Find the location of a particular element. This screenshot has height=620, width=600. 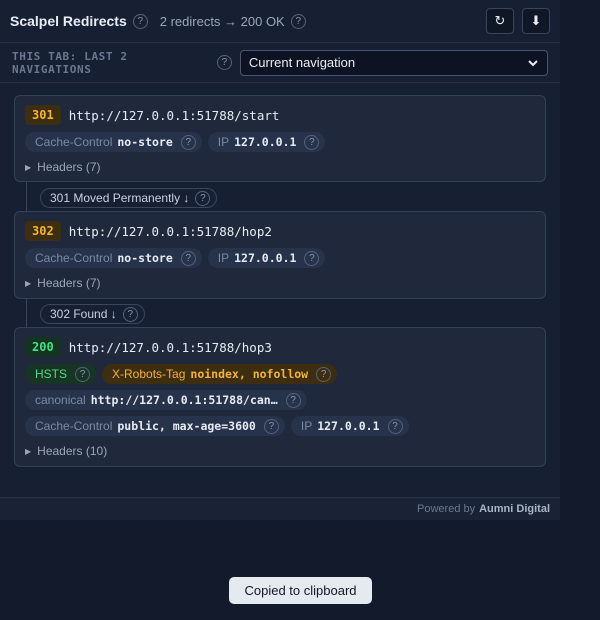

canonical-label: canonical is located at coordinates (60, 400).